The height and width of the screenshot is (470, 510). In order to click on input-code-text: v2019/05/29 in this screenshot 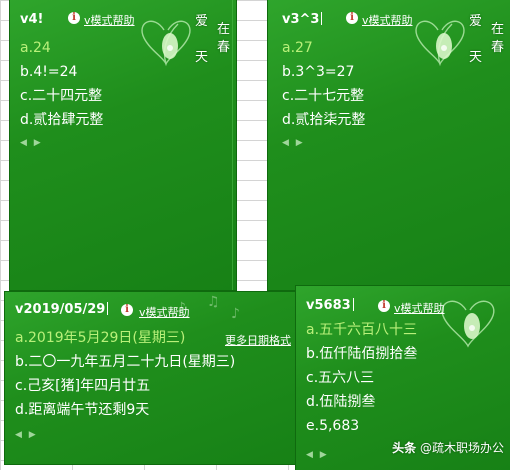, I will do `click(60, 309)`.